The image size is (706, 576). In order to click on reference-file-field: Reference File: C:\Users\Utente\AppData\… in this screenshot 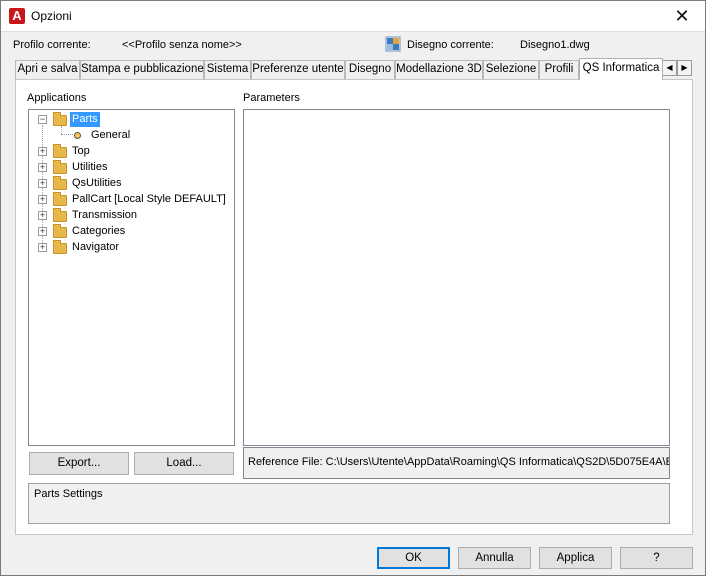, I will do `click(456, 463)`.